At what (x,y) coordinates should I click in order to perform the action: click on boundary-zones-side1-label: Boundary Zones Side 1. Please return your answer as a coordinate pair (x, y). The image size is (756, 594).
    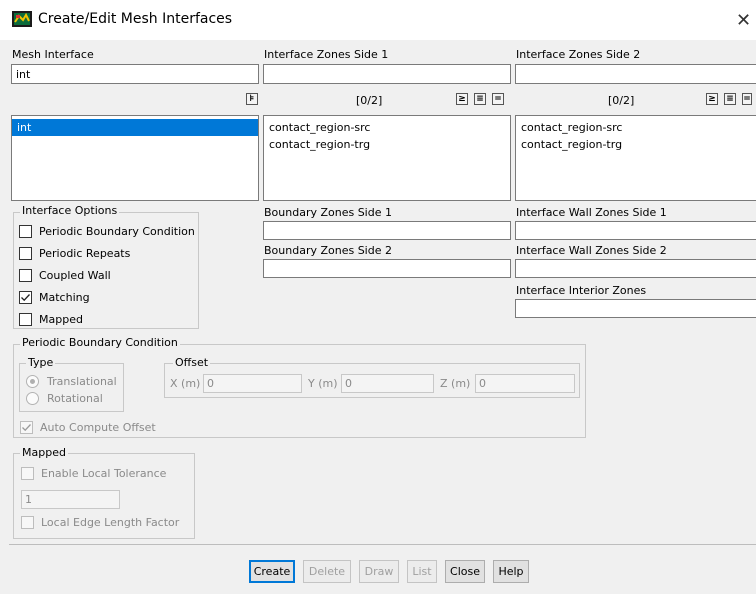
    Looking at the image, I should click on (328, 212).